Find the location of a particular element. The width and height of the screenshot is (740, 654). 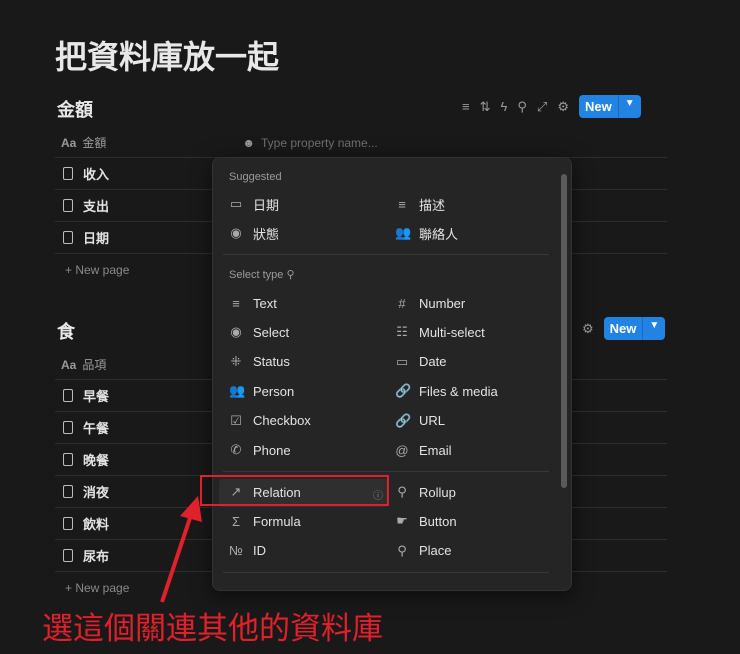

location-pin-icon: ⚲ is located at coordinates (402, 550).